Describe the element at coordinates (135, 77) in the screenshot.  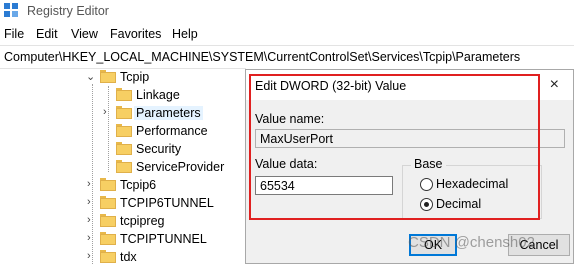
I see `tree-item-label: Tcpip` at that location.